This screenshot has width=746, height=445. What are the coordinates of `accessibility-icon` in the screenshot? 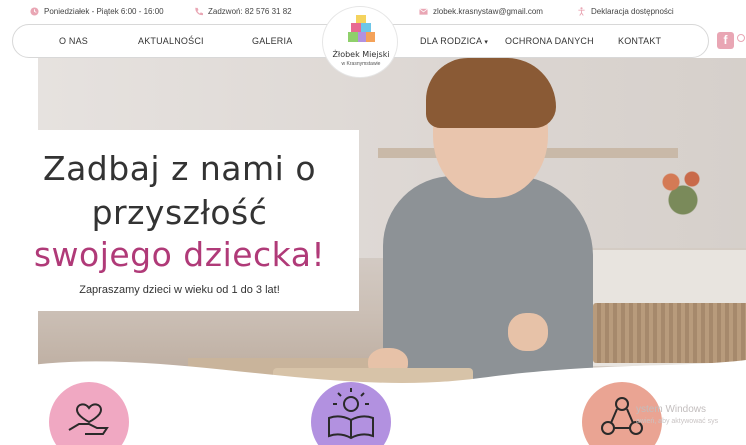 It's located at (581, 11).